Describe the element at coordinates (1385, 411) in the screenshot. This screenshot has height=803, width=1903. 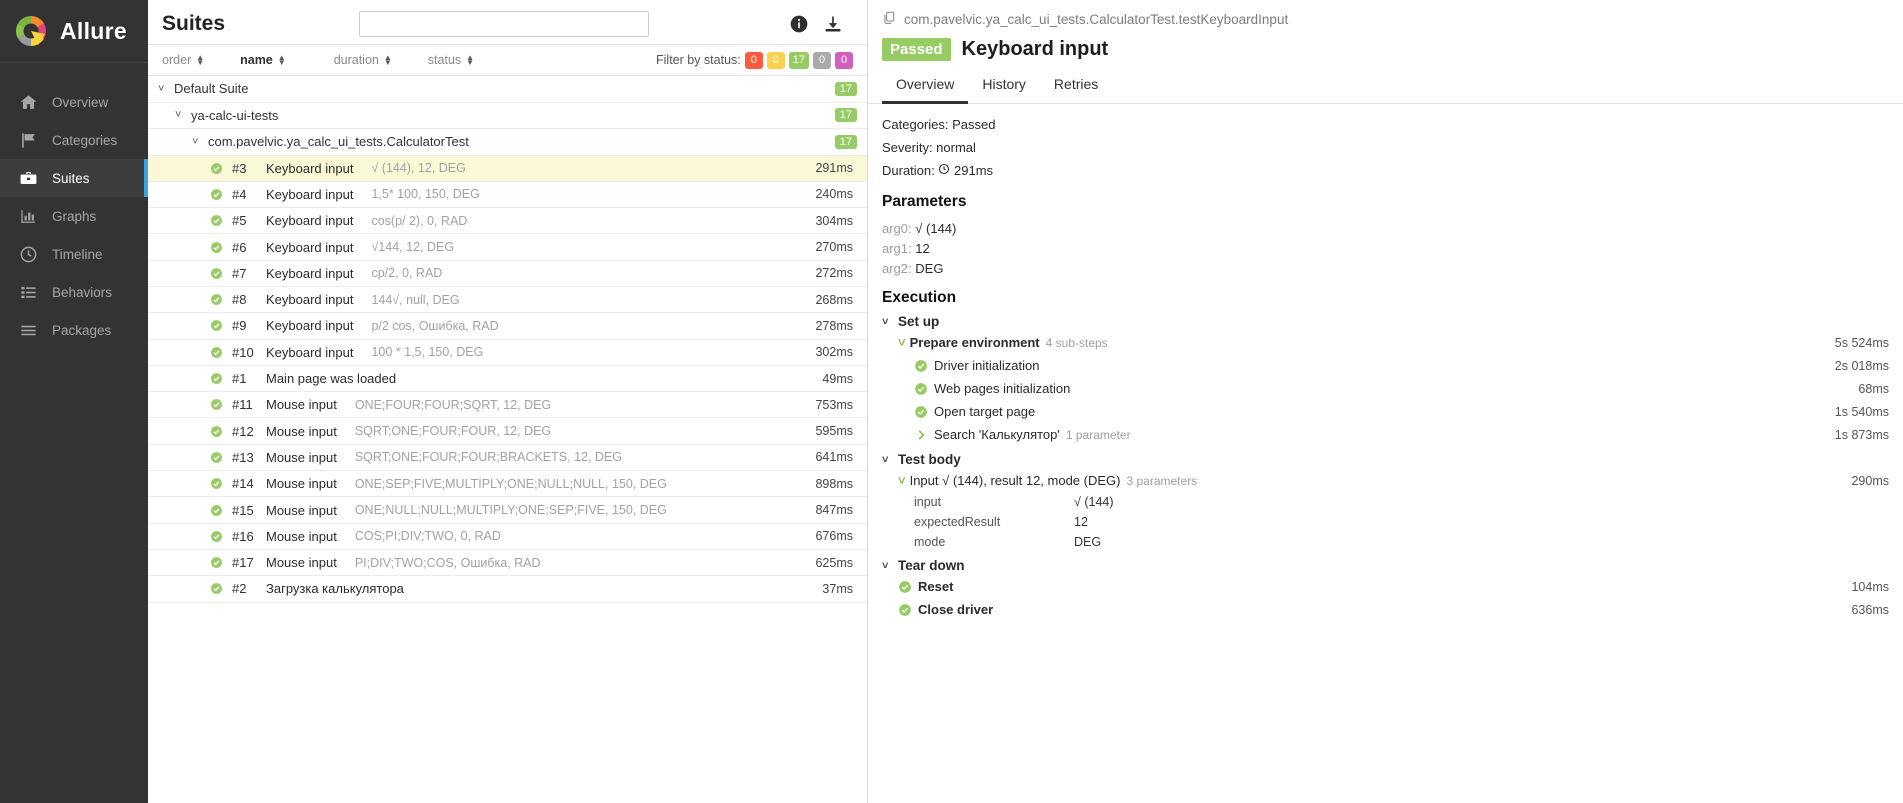
I see `setup-step: Open target page 1s 540ms` at that location.